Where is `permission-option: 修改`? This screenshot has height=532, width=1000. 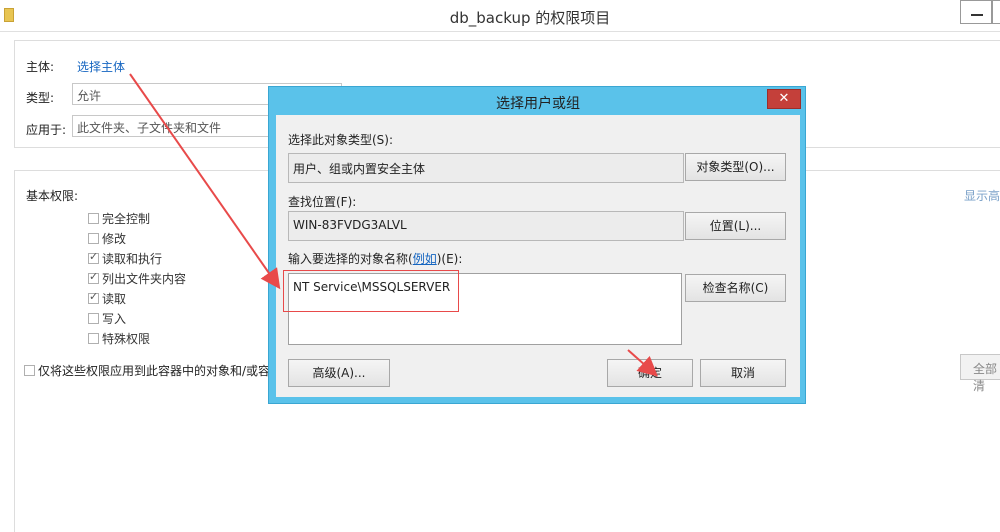 permission-option: 修改 is located at coordinates (107, 238).